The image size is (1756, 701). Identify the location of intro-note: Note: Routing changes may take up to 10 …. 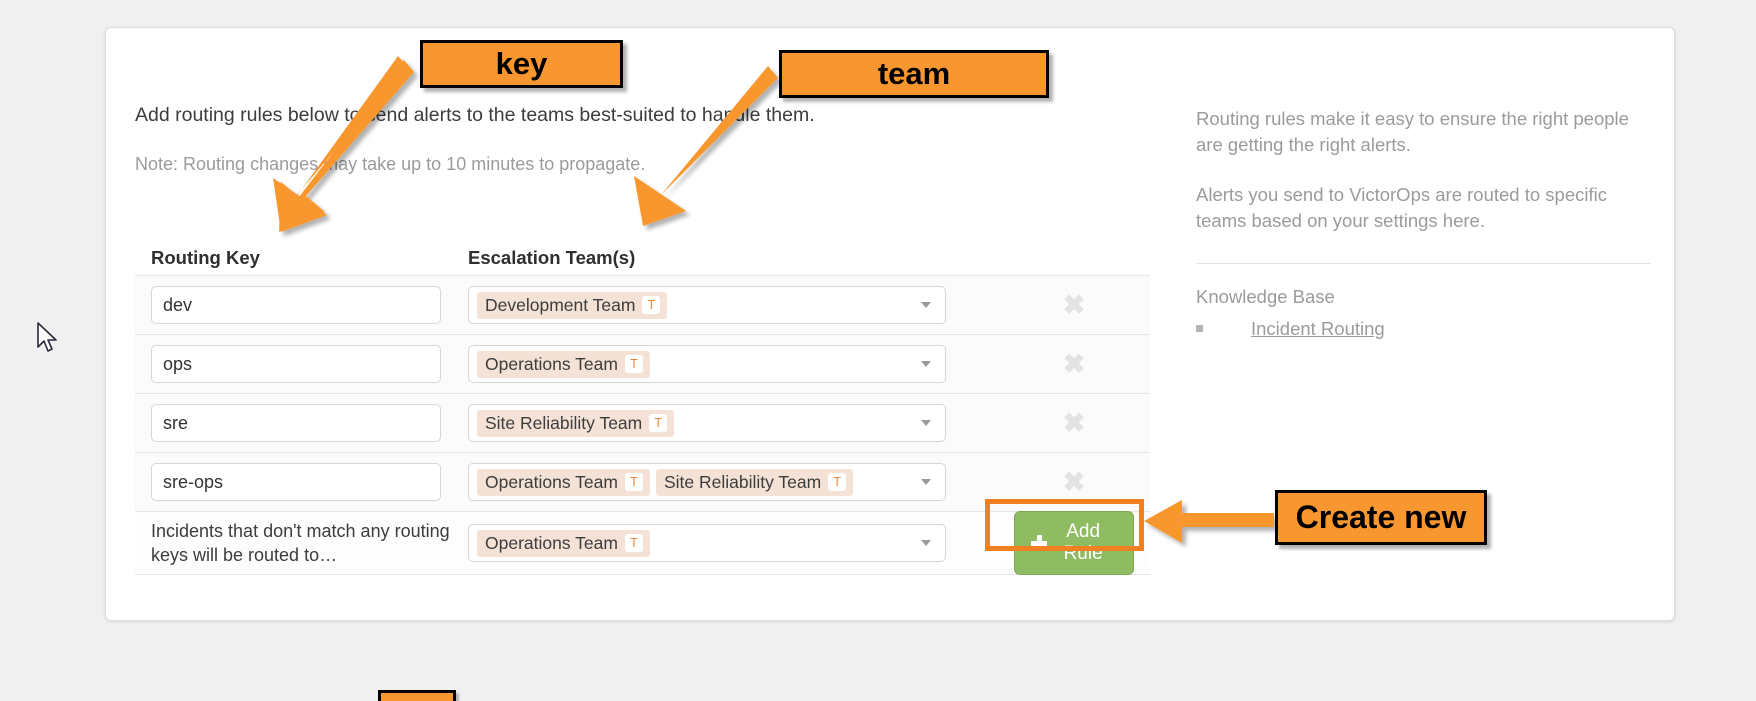
(390, 164).